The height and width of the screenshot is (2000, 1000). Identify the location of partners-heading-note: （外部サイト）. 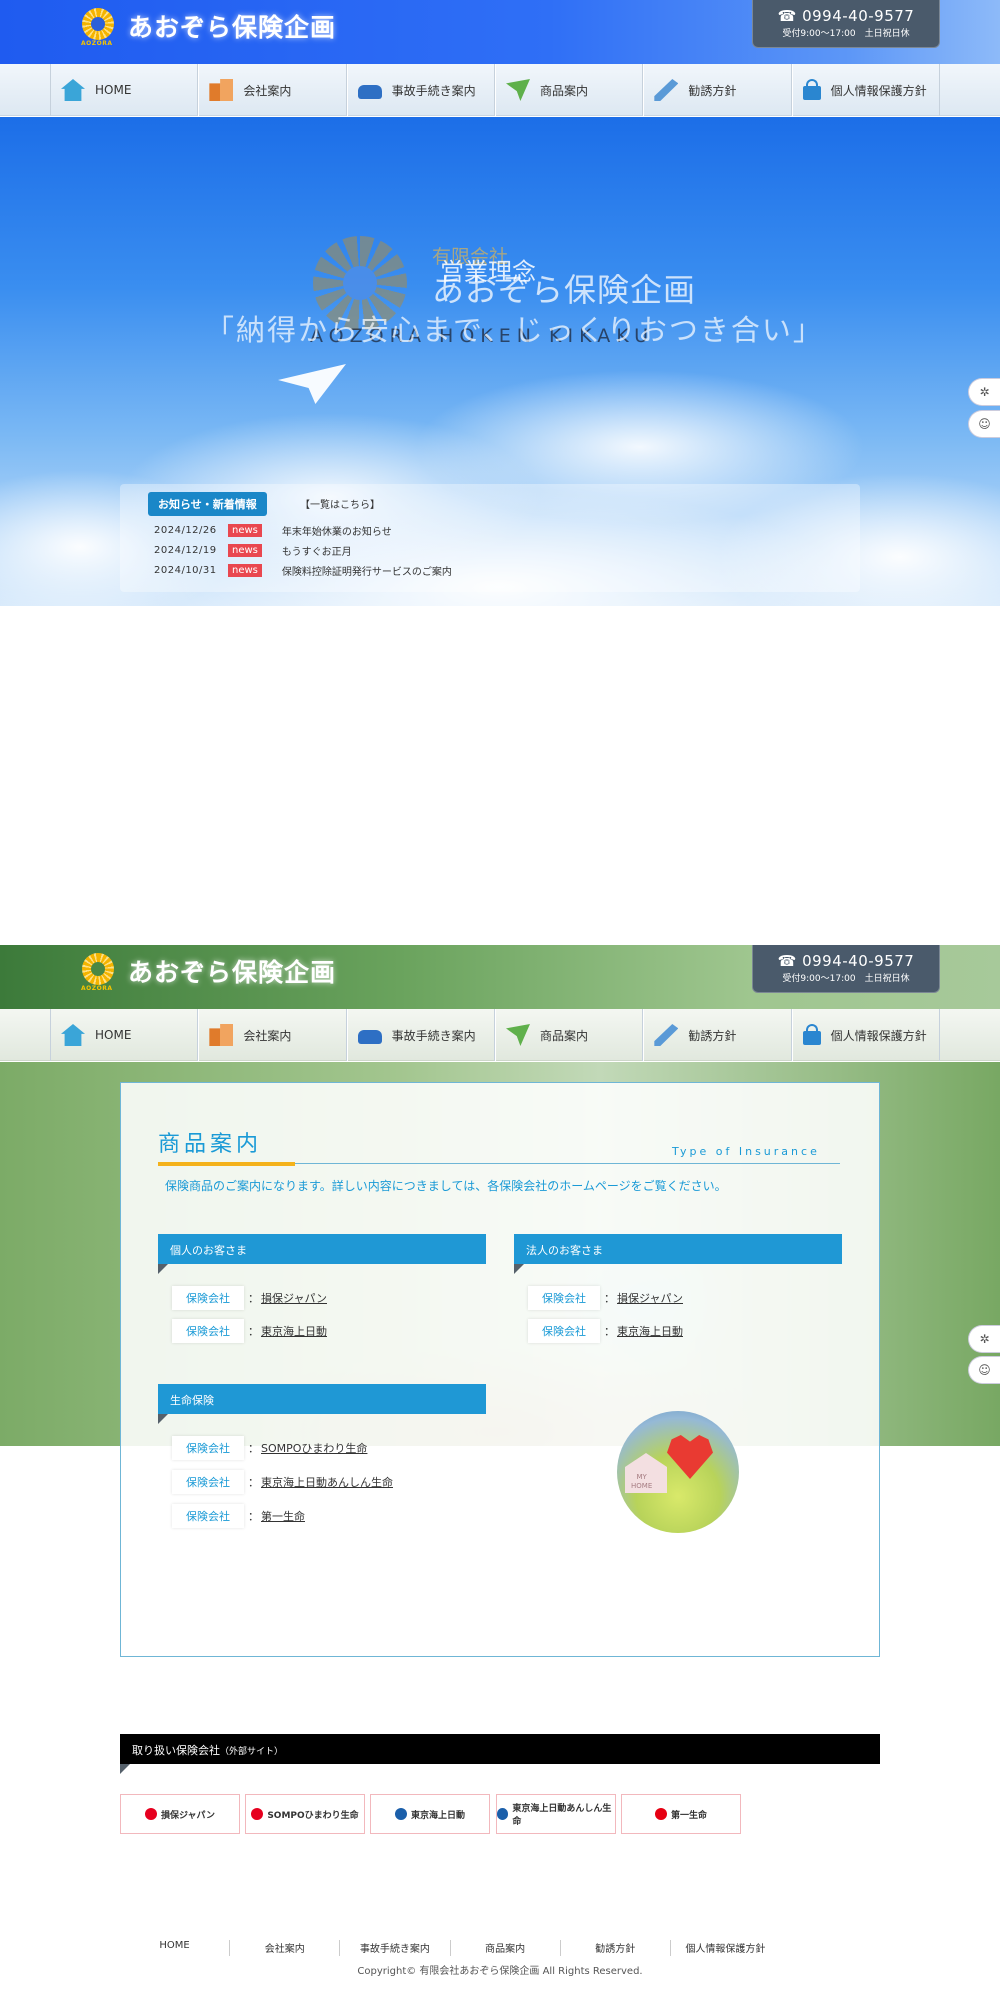
(252, 1752).